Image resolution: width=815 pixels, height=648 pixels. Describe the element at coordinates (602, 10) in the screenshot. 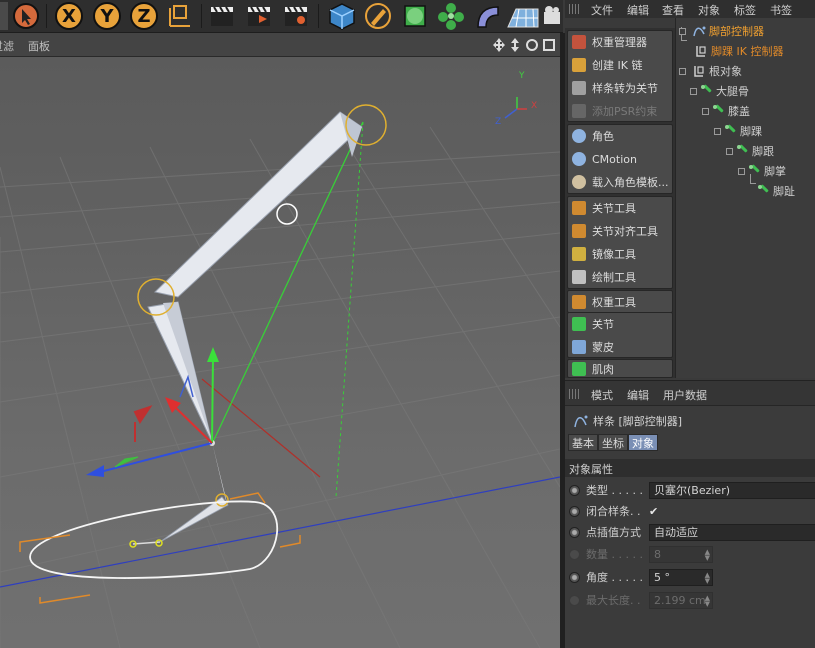

I see `menu-file: 文件` at that location.